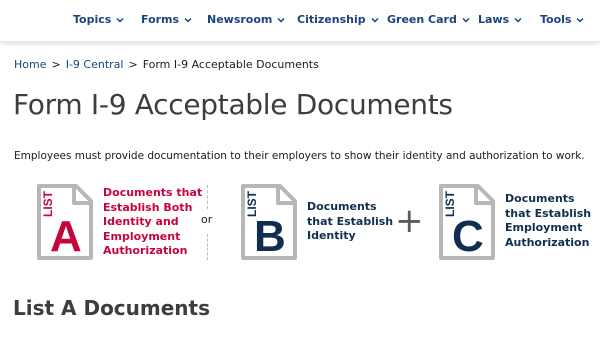 This screenshot has width=600, height=338. Describe the element at coordinates (547, 242) in the screenshot. I see `list-c-caption-line: Authorization` at that location.